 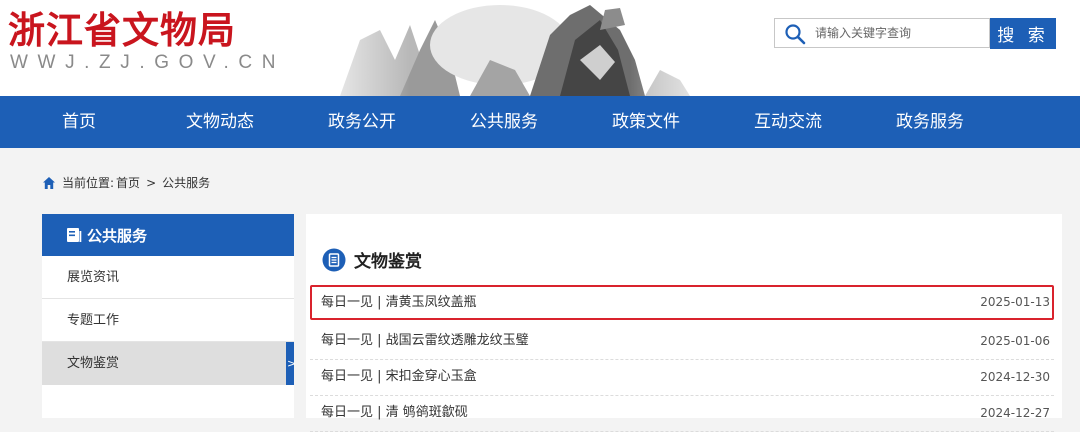 I want to click on sidebar-item-exhibition-news: 展览资讯, so click(x=168, y=277).